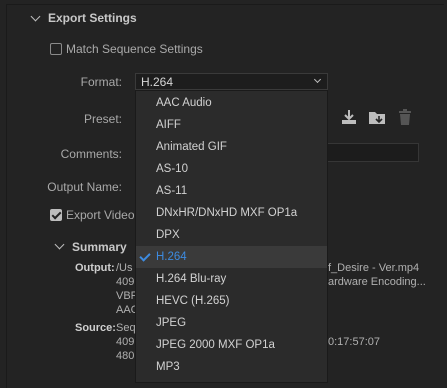  I want to click on format-option-label: JPEG, so click(171, 323).